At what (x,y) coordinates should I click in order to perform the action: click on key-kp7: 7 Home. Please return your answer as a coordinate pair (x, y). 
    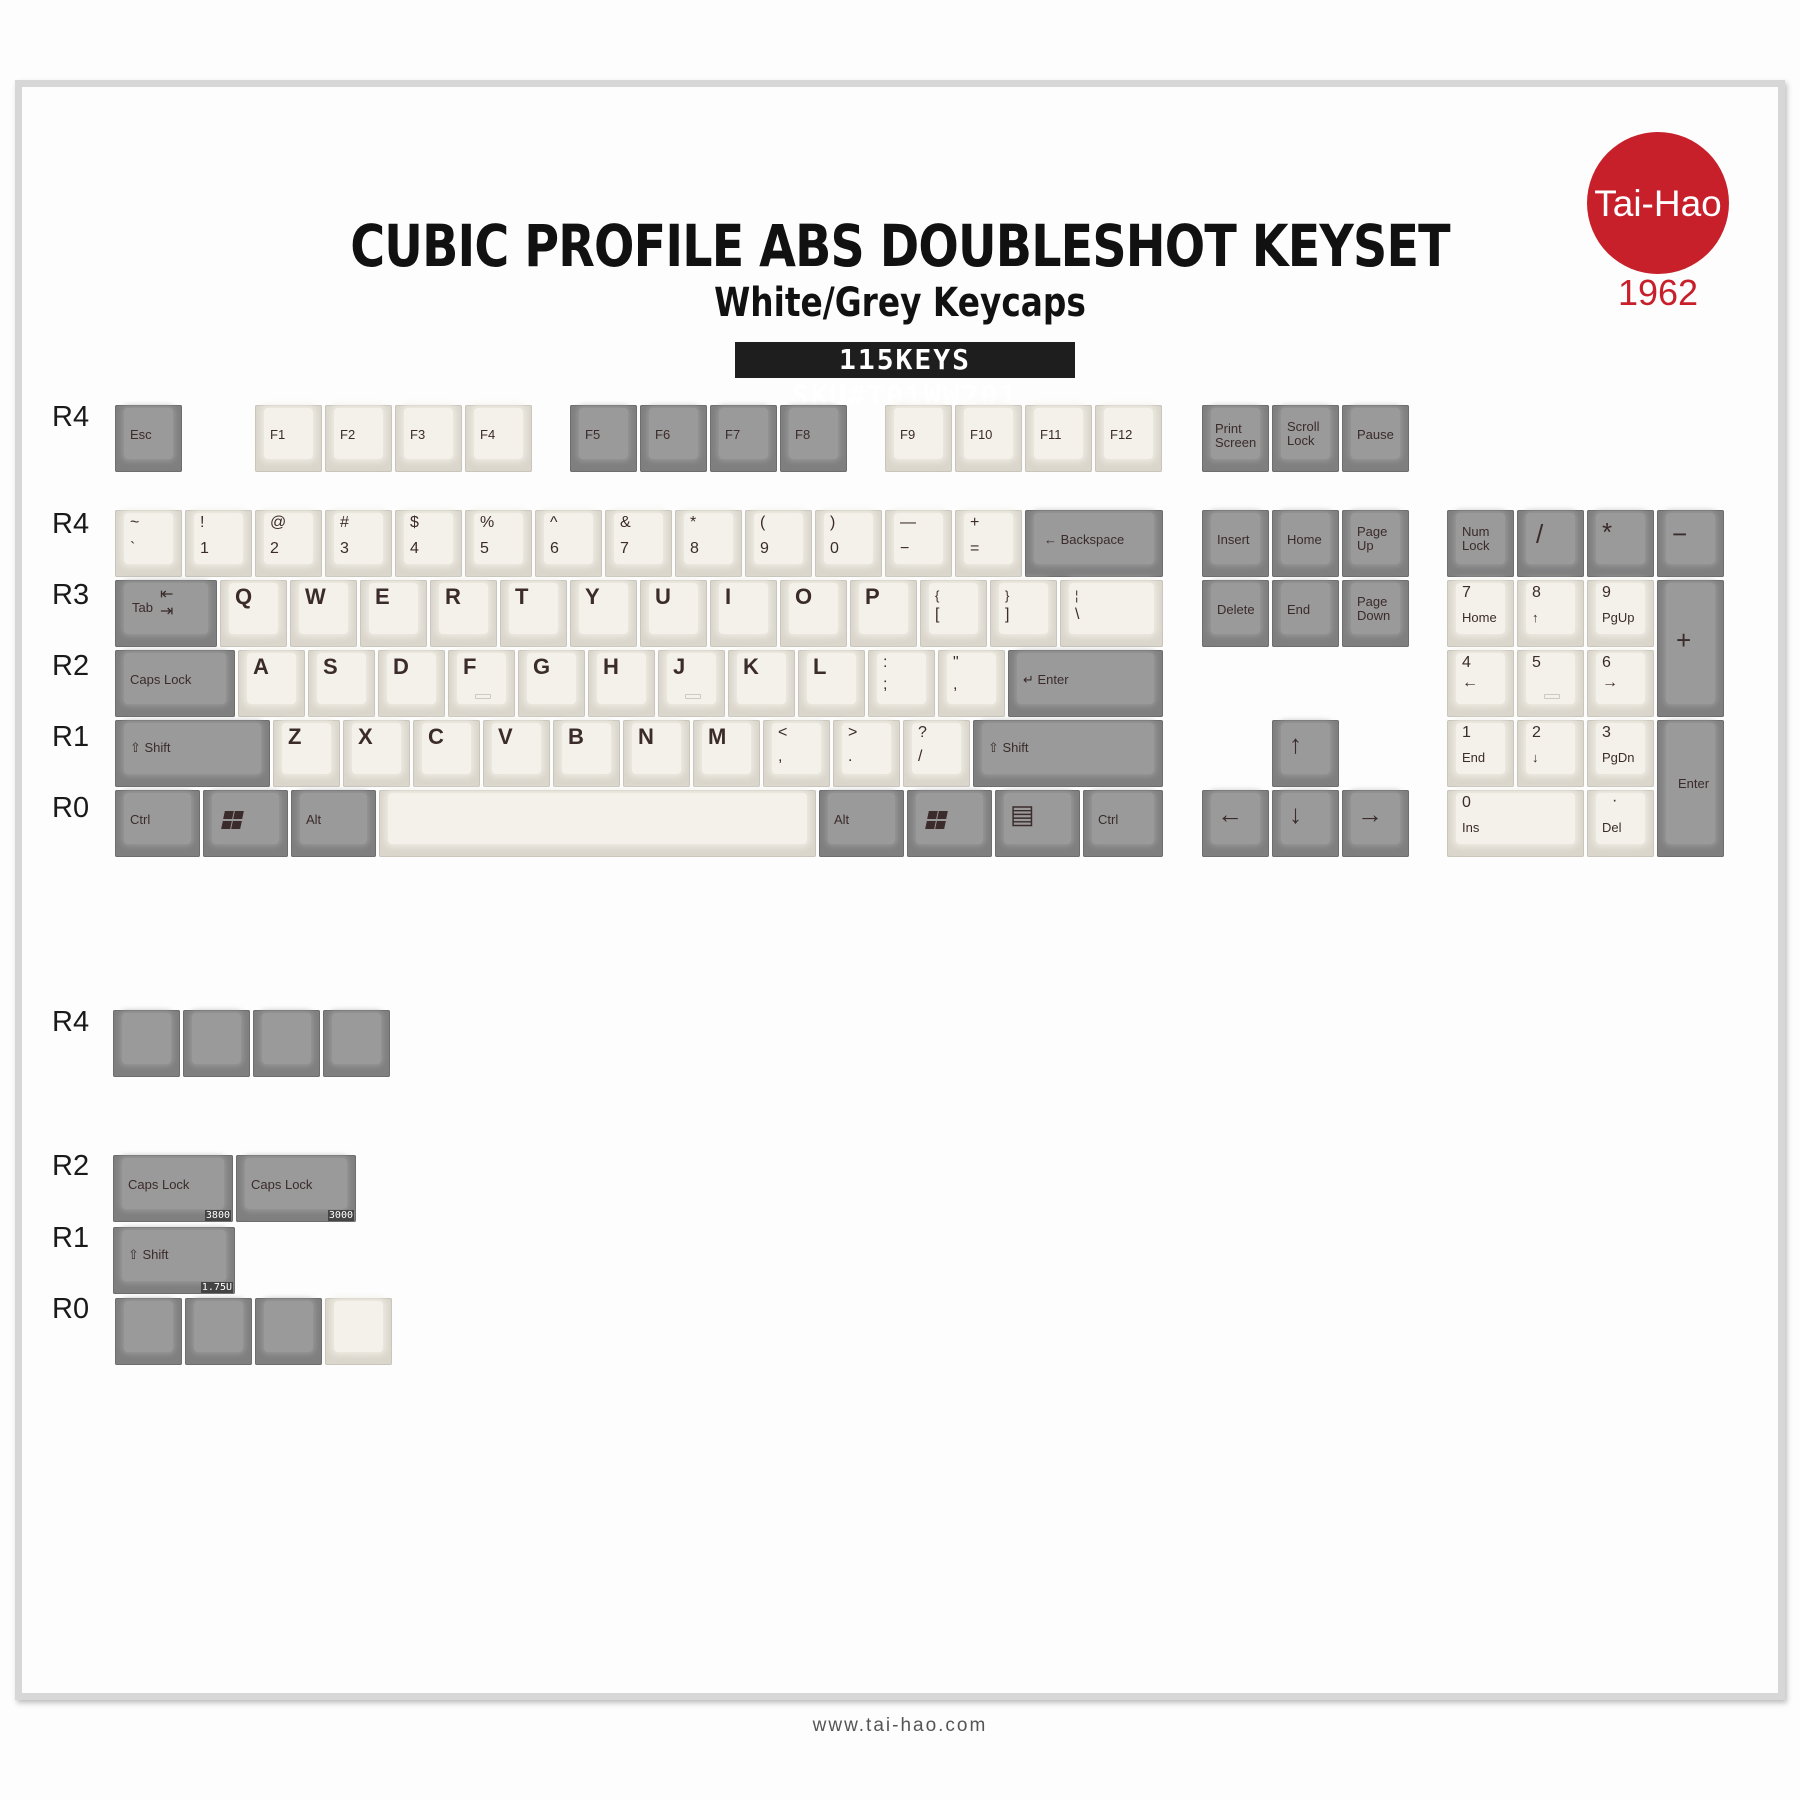
    Looking at the image, I should click on (1480, 613).